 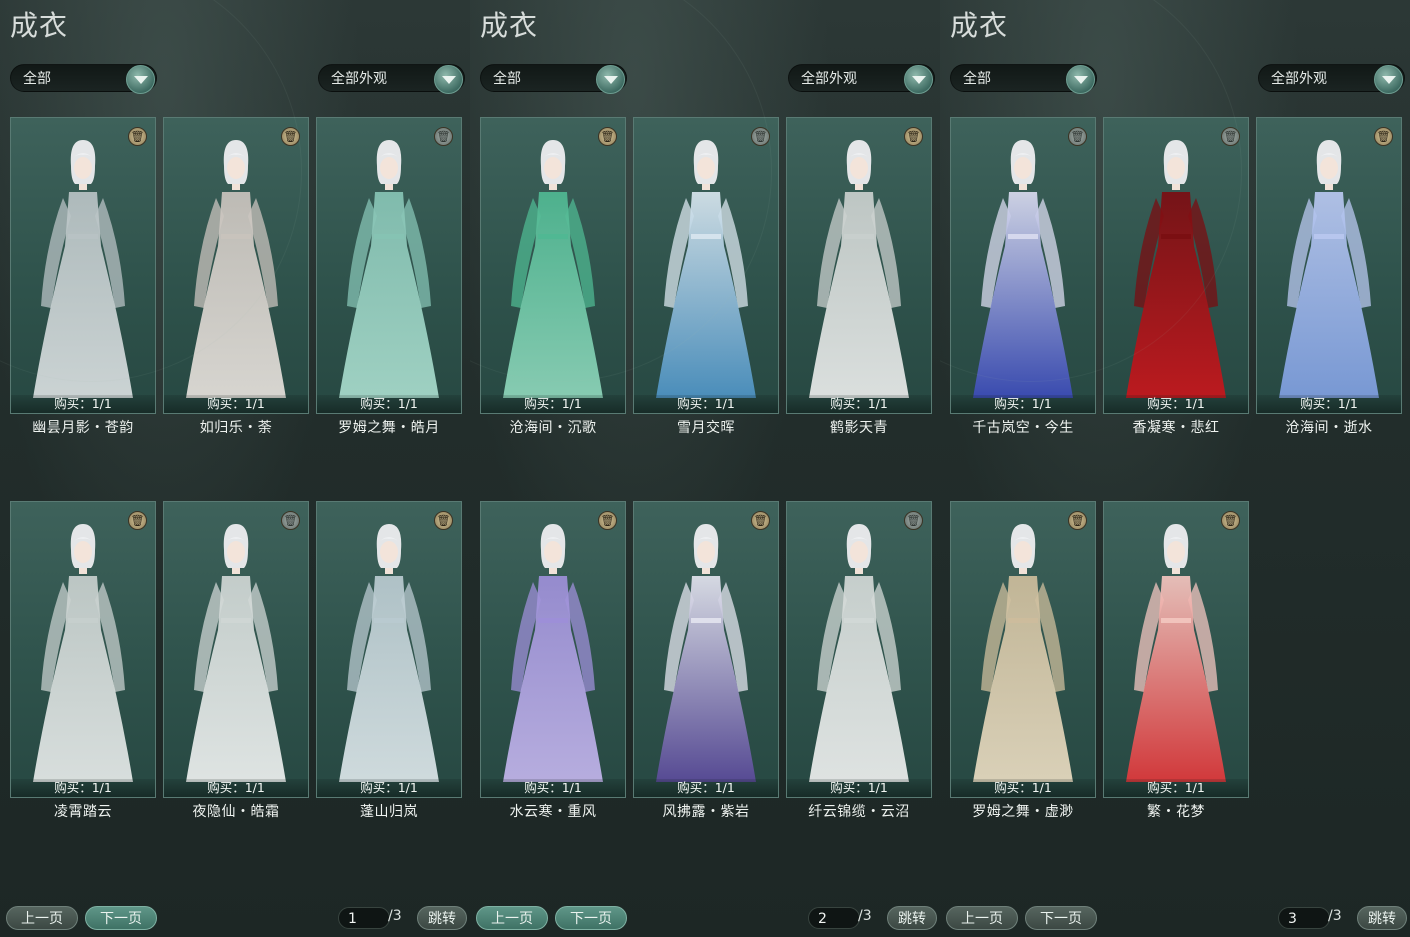 What do you see at coordinates (83, 428) in the screenshot?
I see `outfit-name: 幽昙月影・苍韵` at bounding box center [83, 428].